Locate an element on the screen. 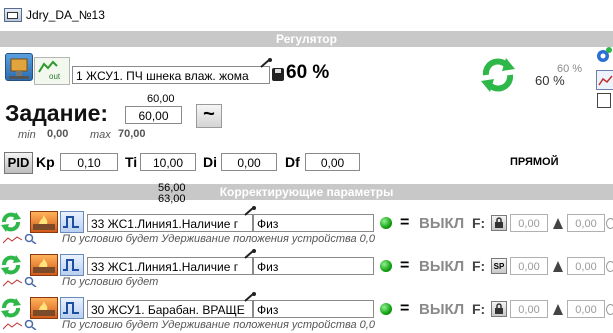 The height and width of the screenshot is (333, 613). setpoint-input: 60,00 is located at coordinates (153, 115).